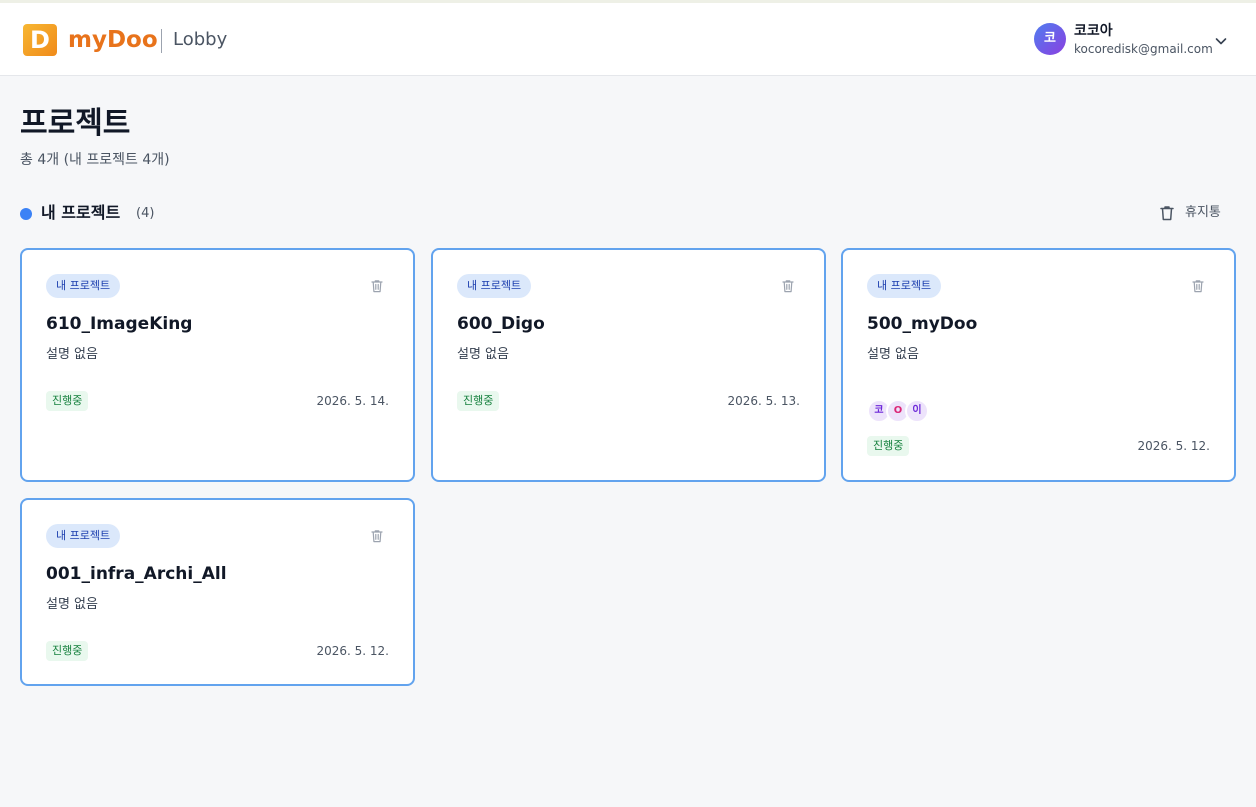 Image resolution: width=1256 pixels, height=807 pixels. What do you see at coordinates (628, 365) in the screenshot?
I see `project-card: 내 프로젝트 600_Digo 설명 없음 진행중 2026. 5. 13.` at bounding box center [628, 365].